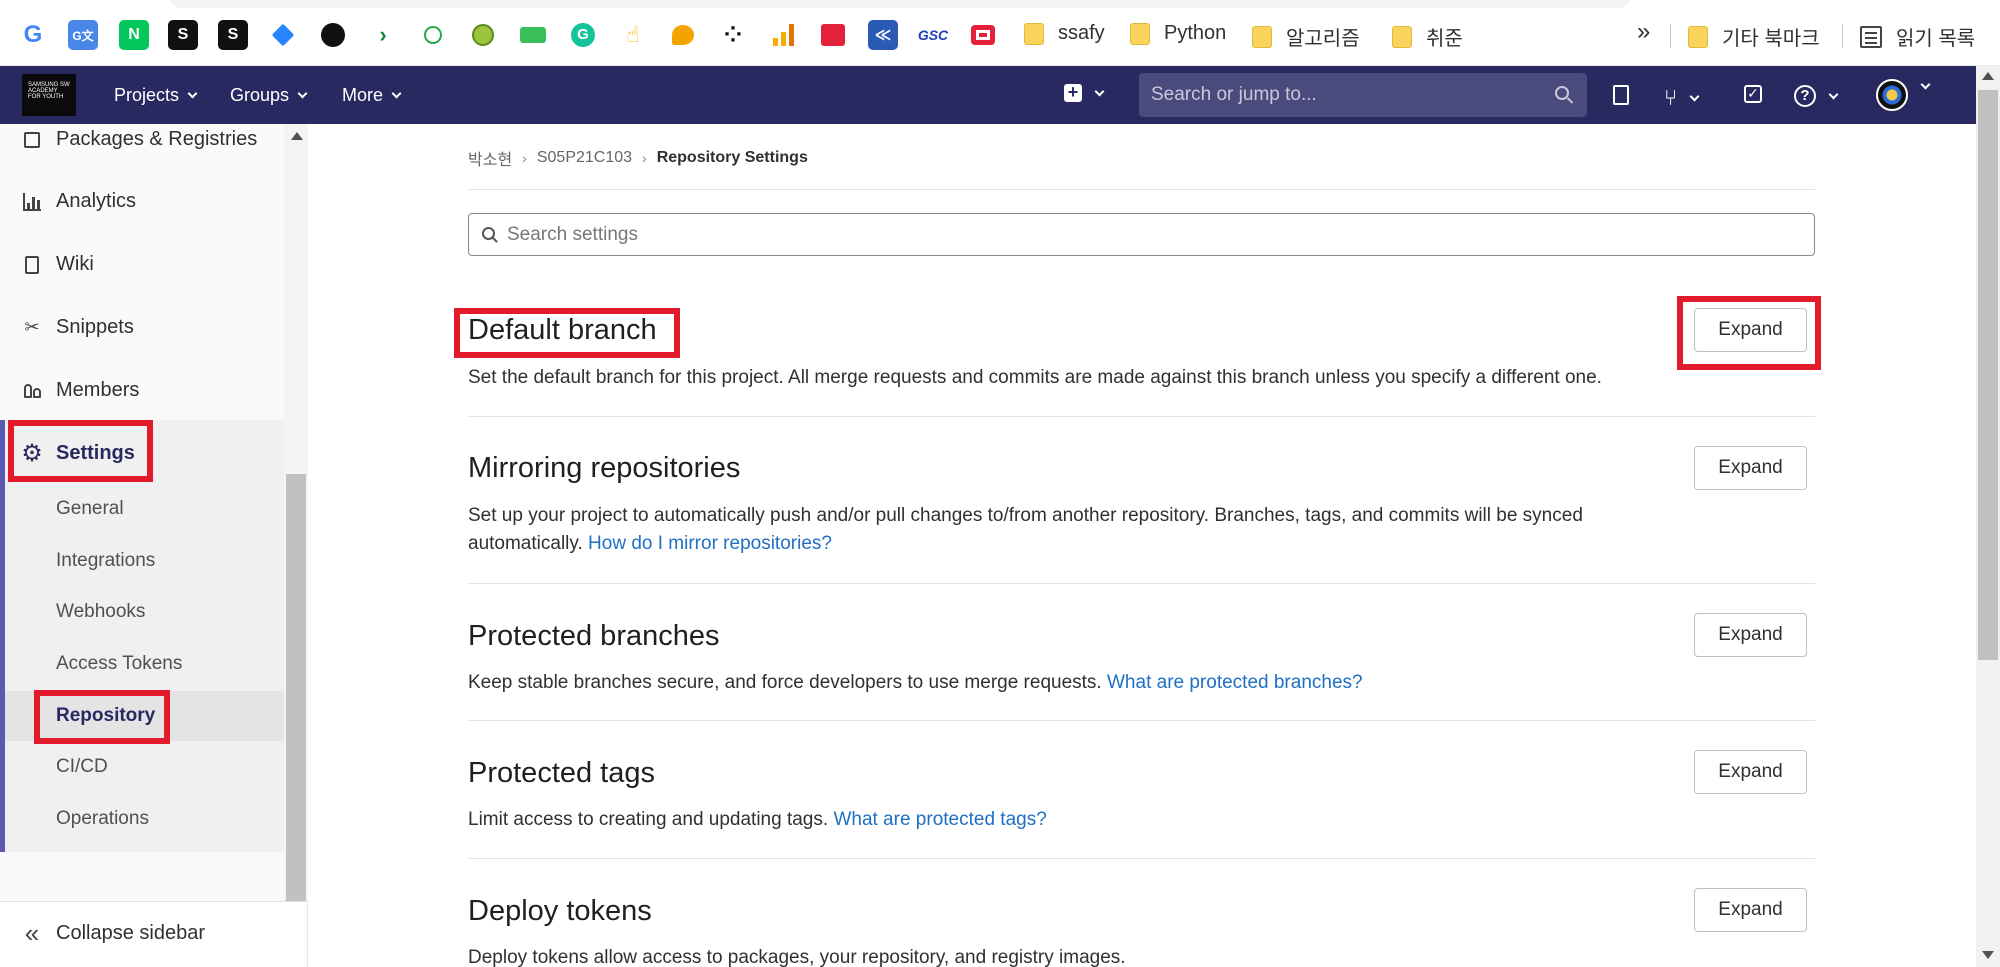  What do you see at coordinates (283, 35) in the screenshot?
I see `jira-icon` at bounding box center [283, 35].